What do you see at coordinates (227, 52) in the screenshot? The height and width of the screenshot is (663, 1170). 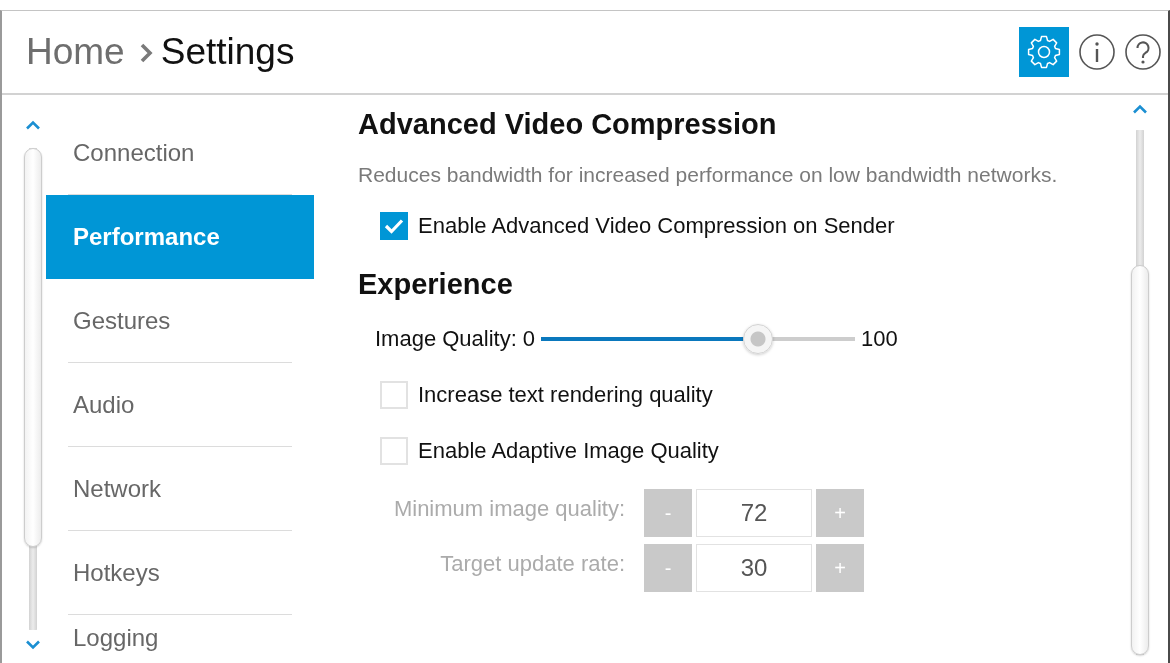 I see `page-title: Settings` at bounding box center [227, 52].